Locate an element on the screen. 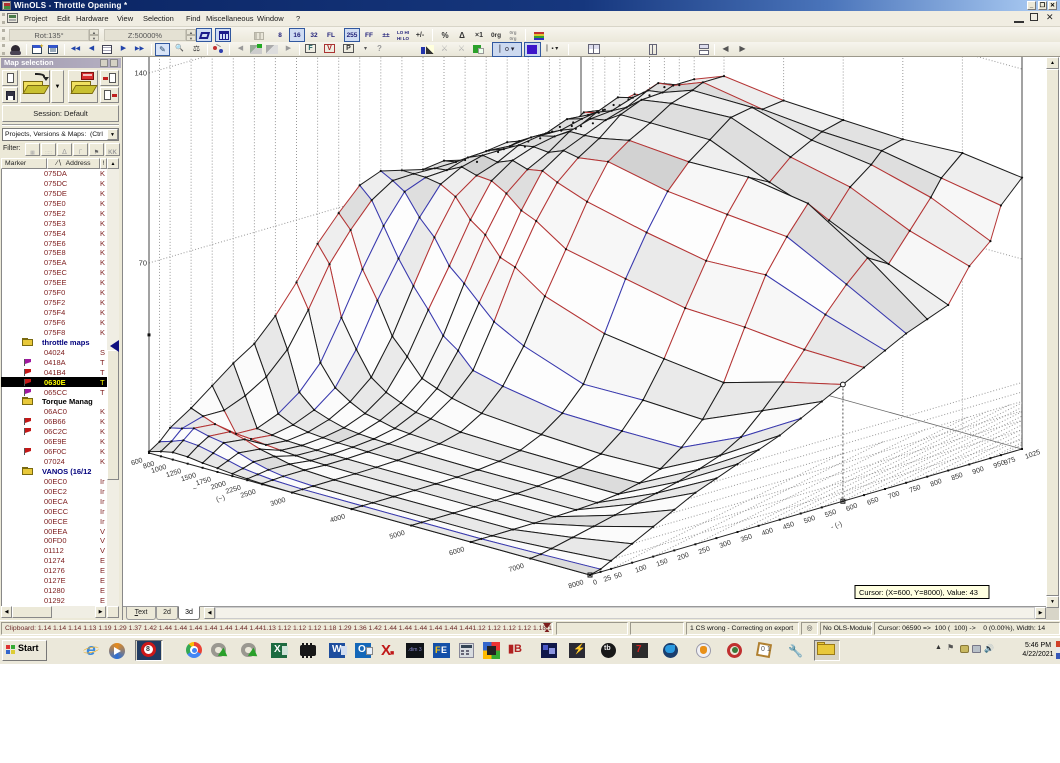 Image resolution: width=1060 pixels, height=763 pixels. svg-text: 70 is located at coordinates (143, 263).